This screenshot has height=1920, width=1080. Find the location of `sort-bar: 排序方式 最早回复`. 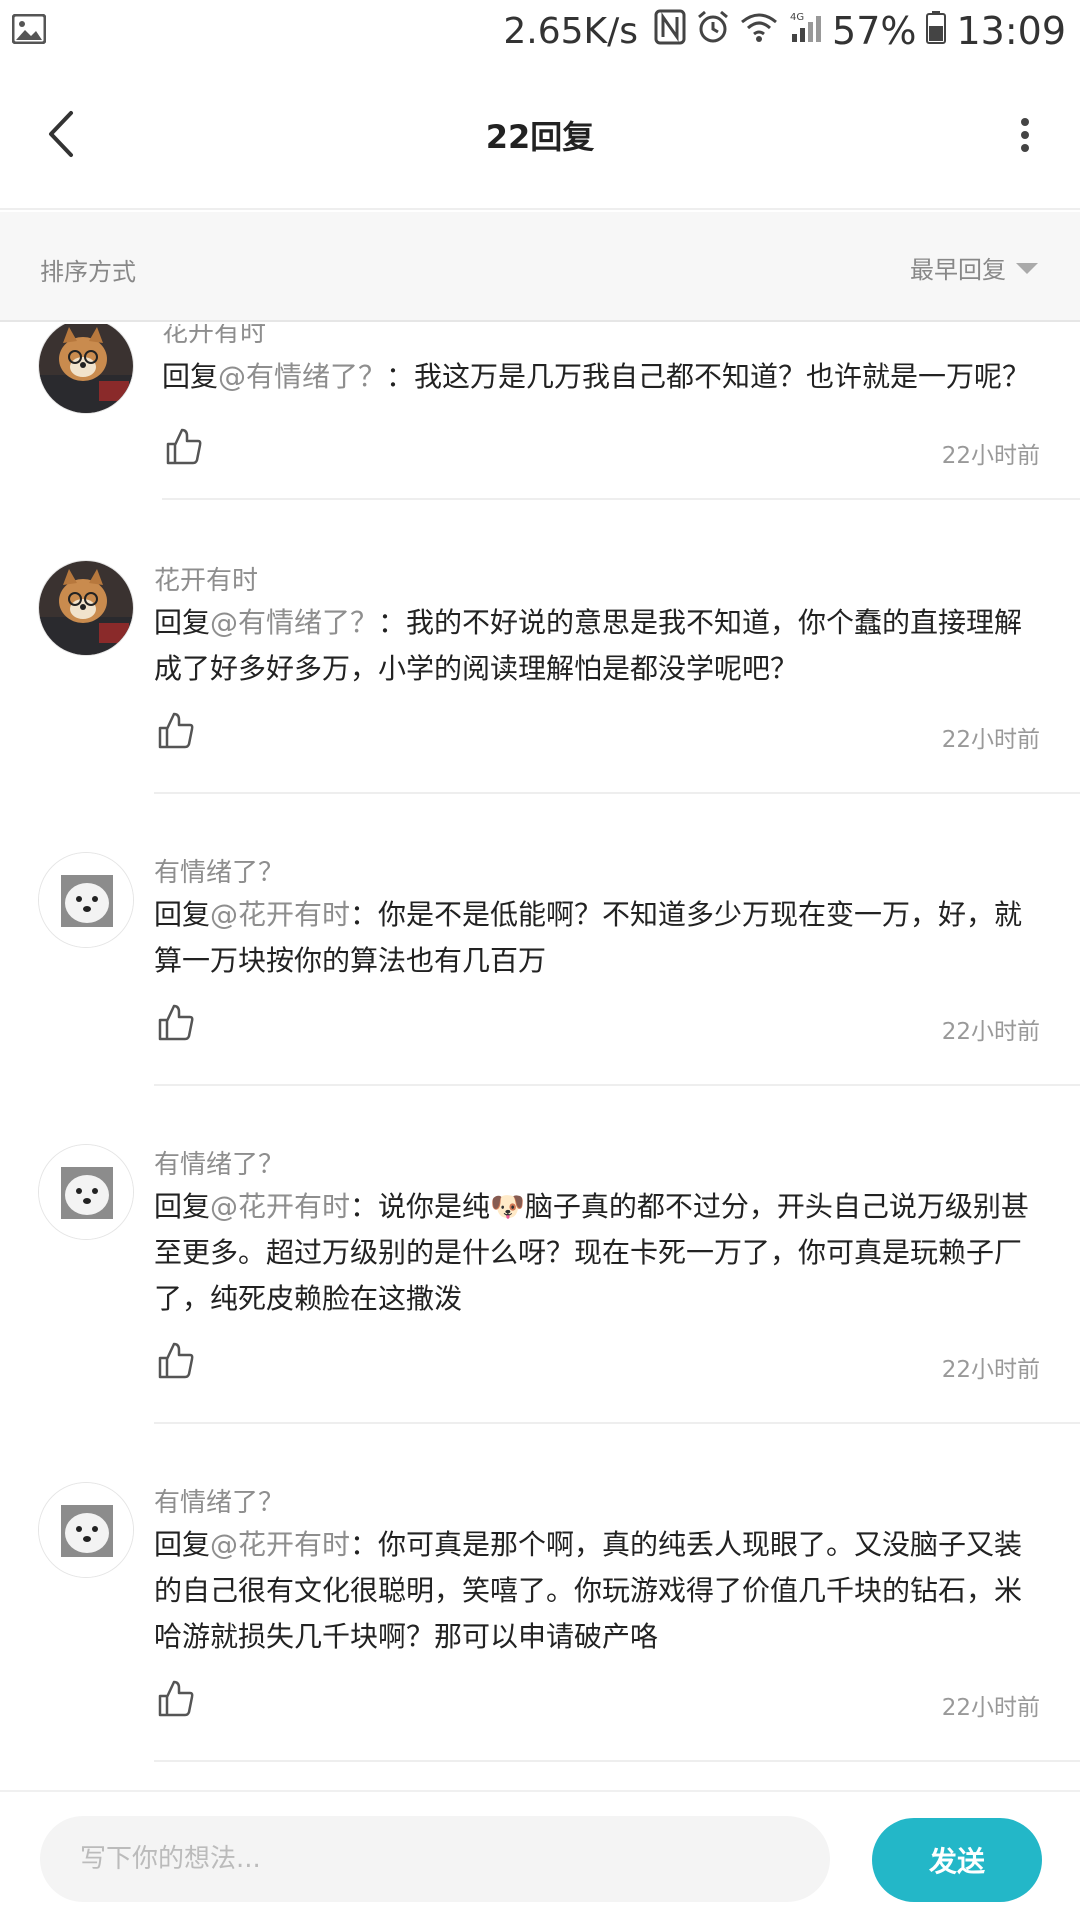

sort-bar: 排序方式 最早回复 is located at coordinates (540, 267).